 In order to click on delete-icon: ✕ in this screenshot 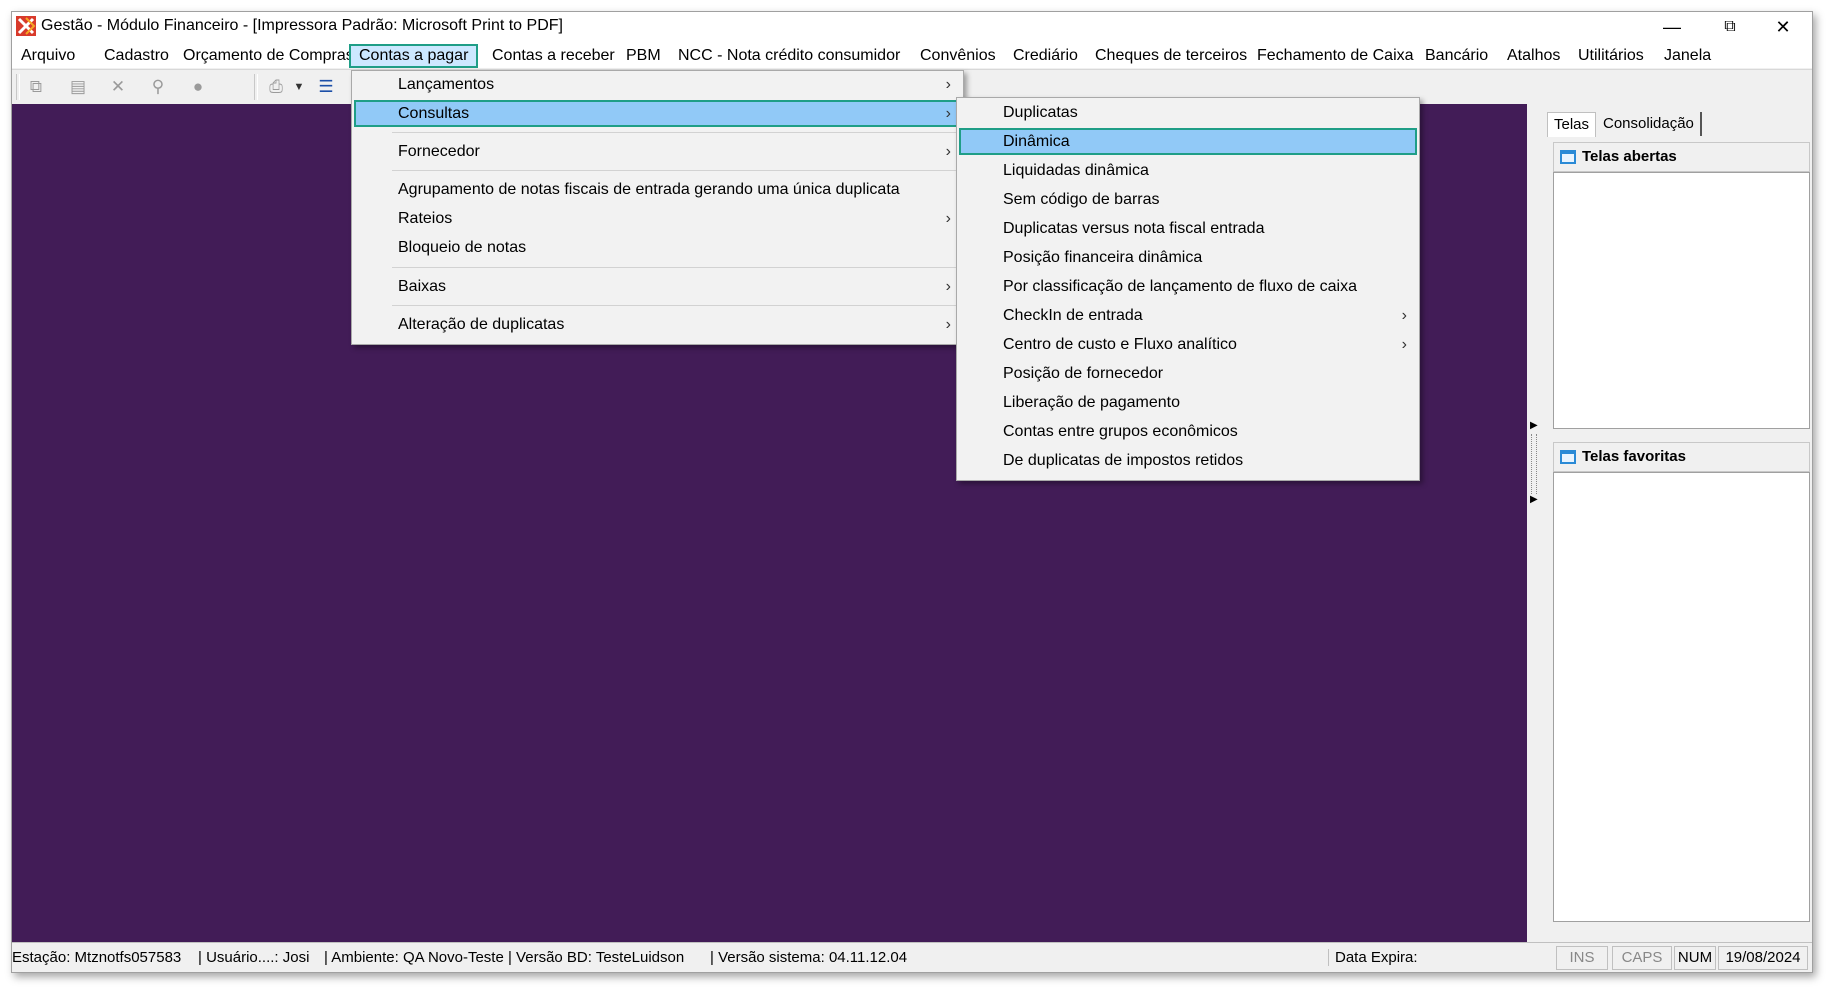, I will do `click(118, 87)`.